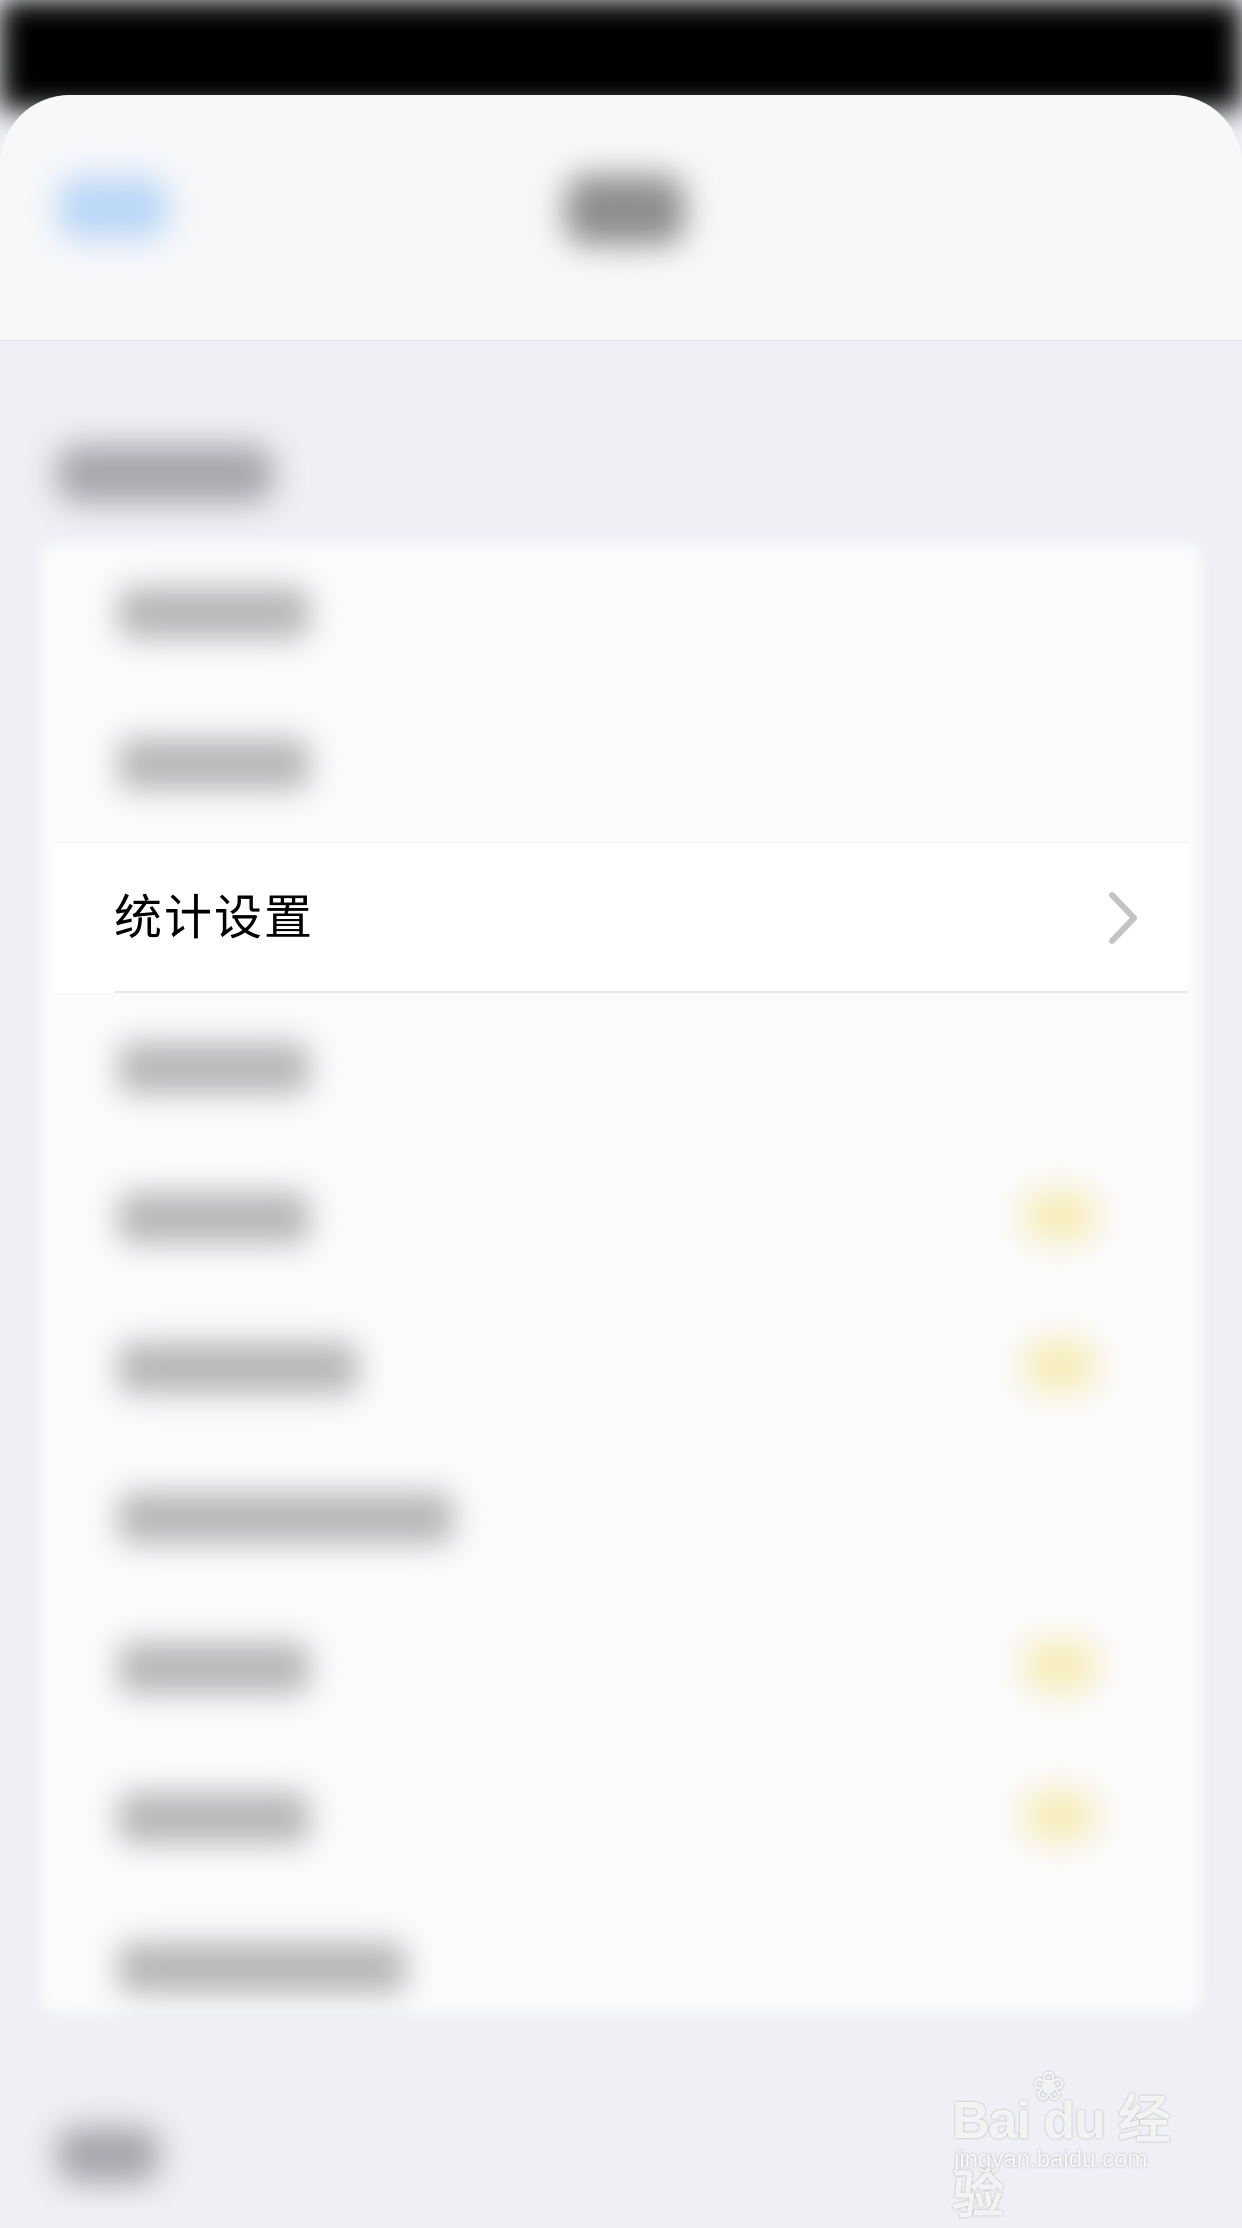 The height and width of the screenshot is (2228, 1242). Describe the element at coordinates (621, 55) in the screenshot. I see `status-bar` at that location.